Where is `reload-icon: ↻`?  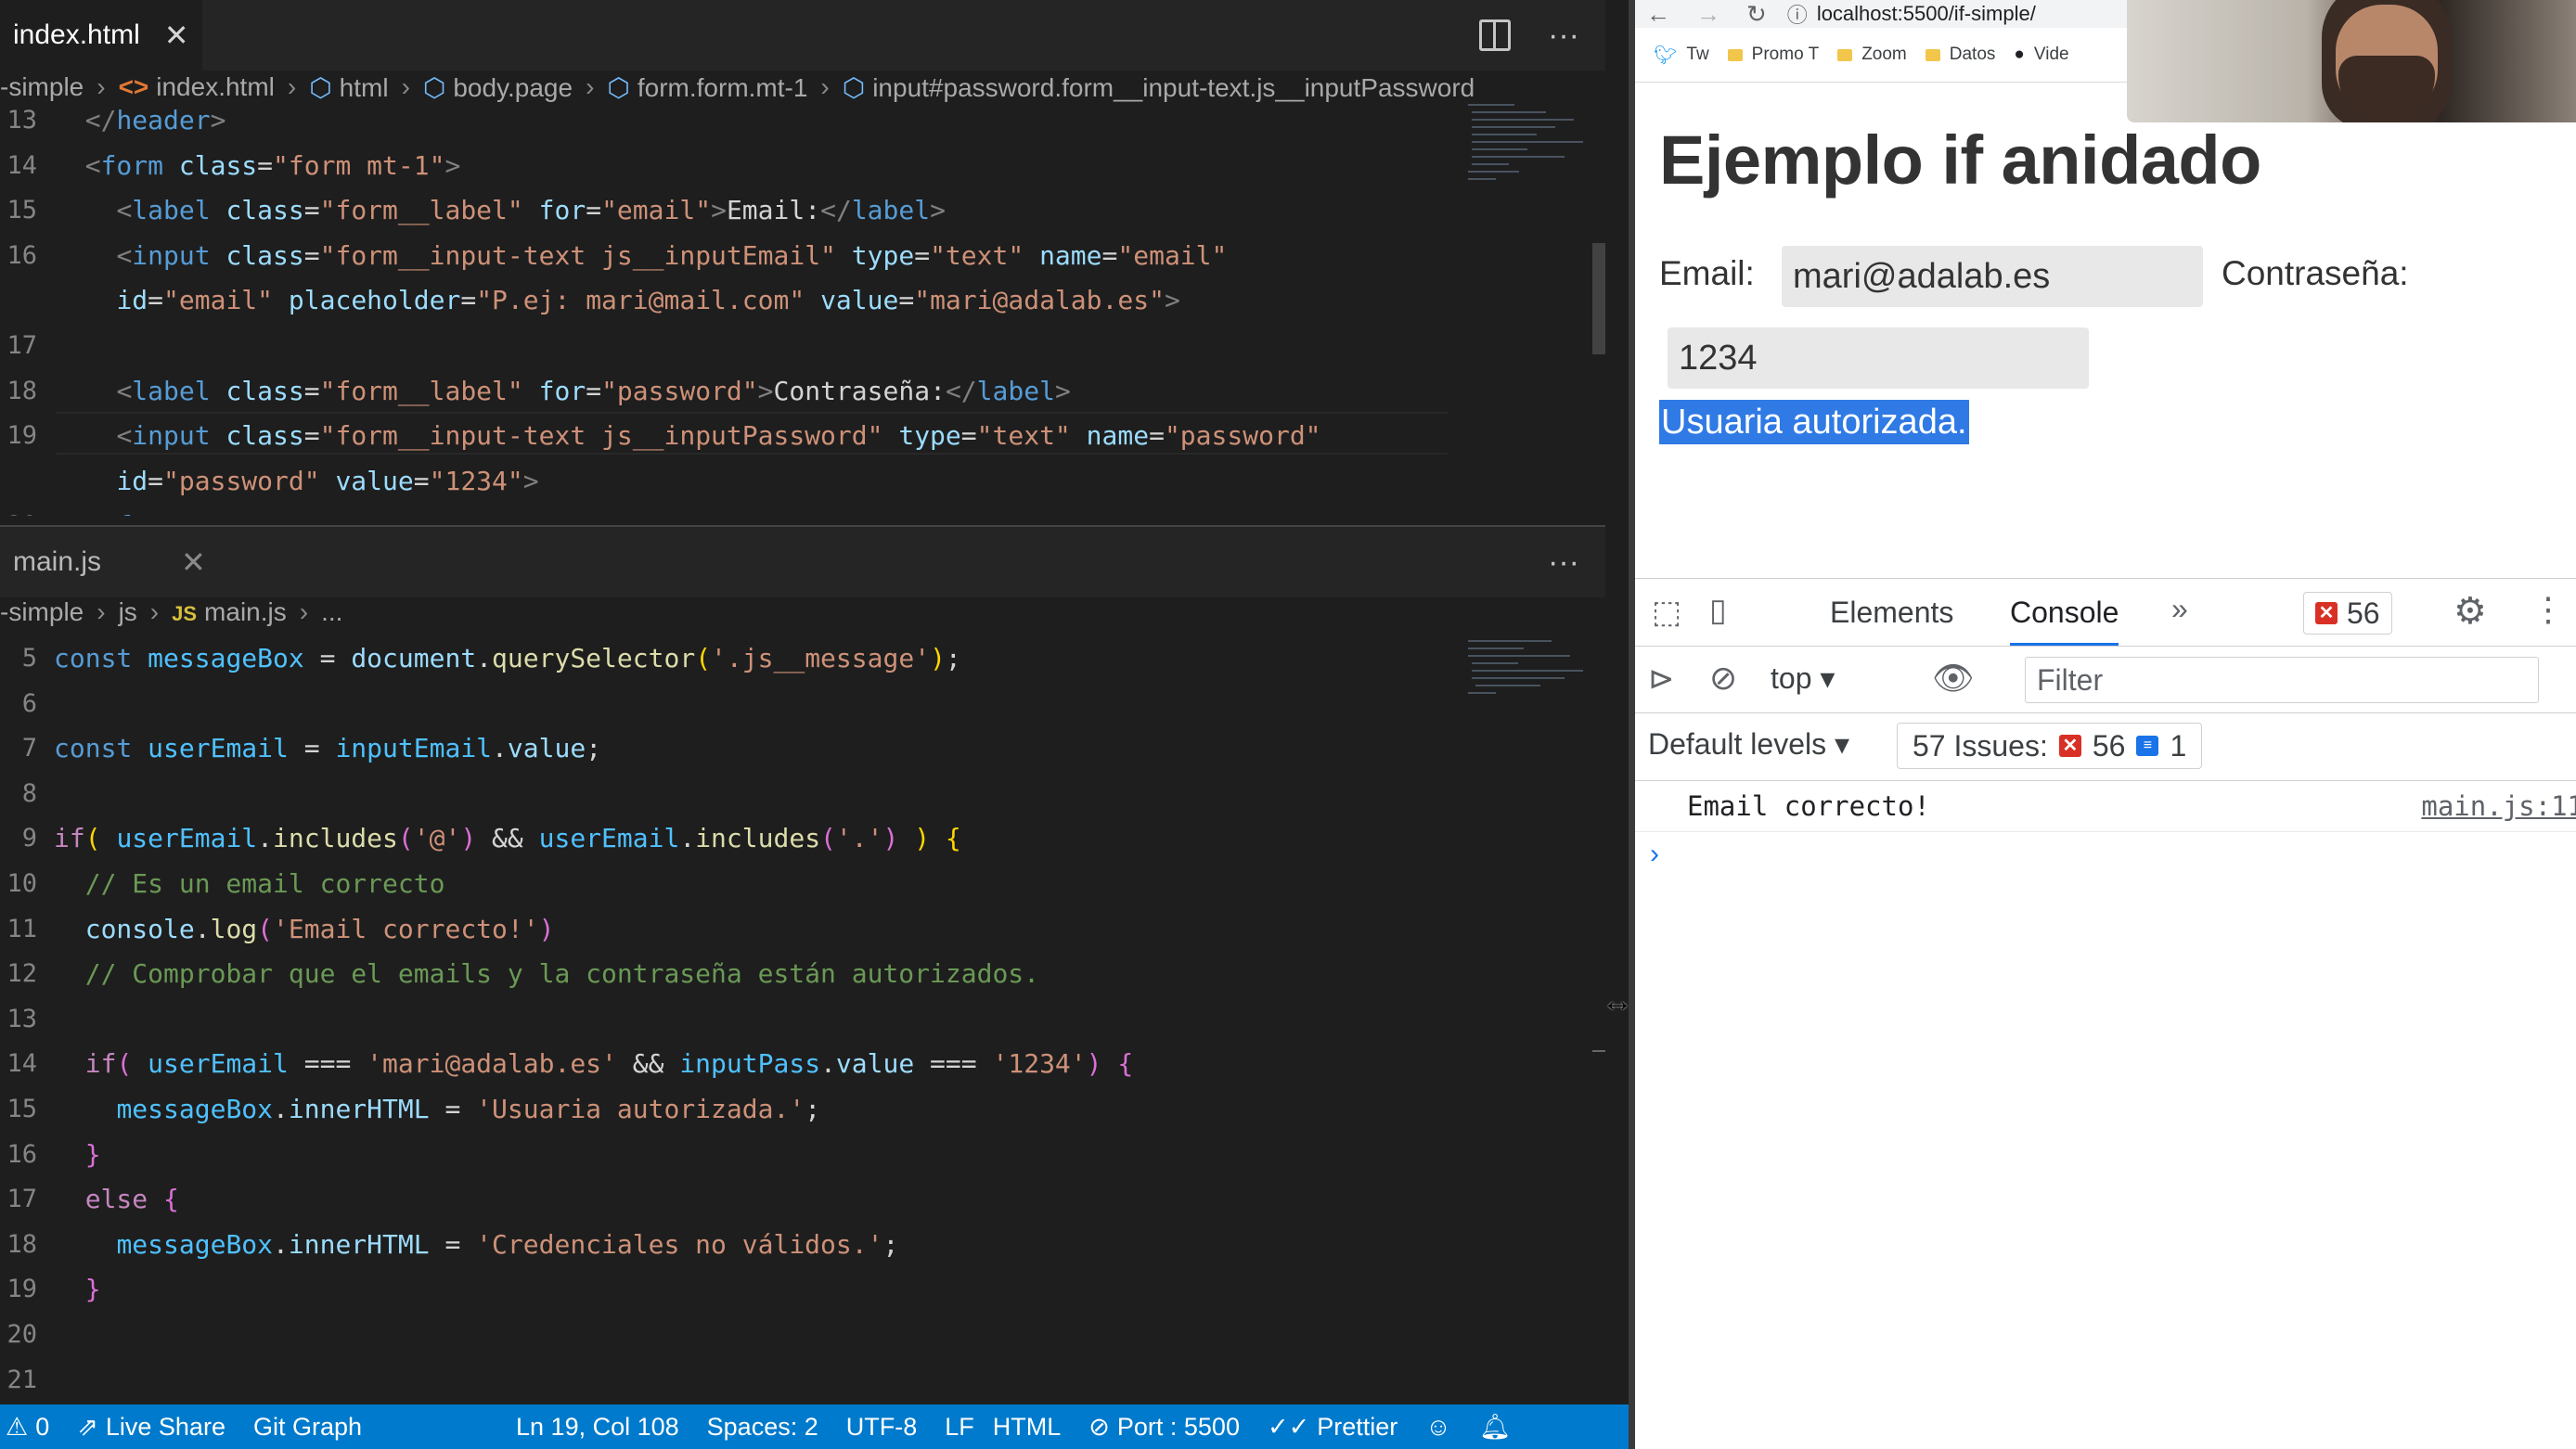
reload-icon: ↻ is located at coordinates (1756, 14).